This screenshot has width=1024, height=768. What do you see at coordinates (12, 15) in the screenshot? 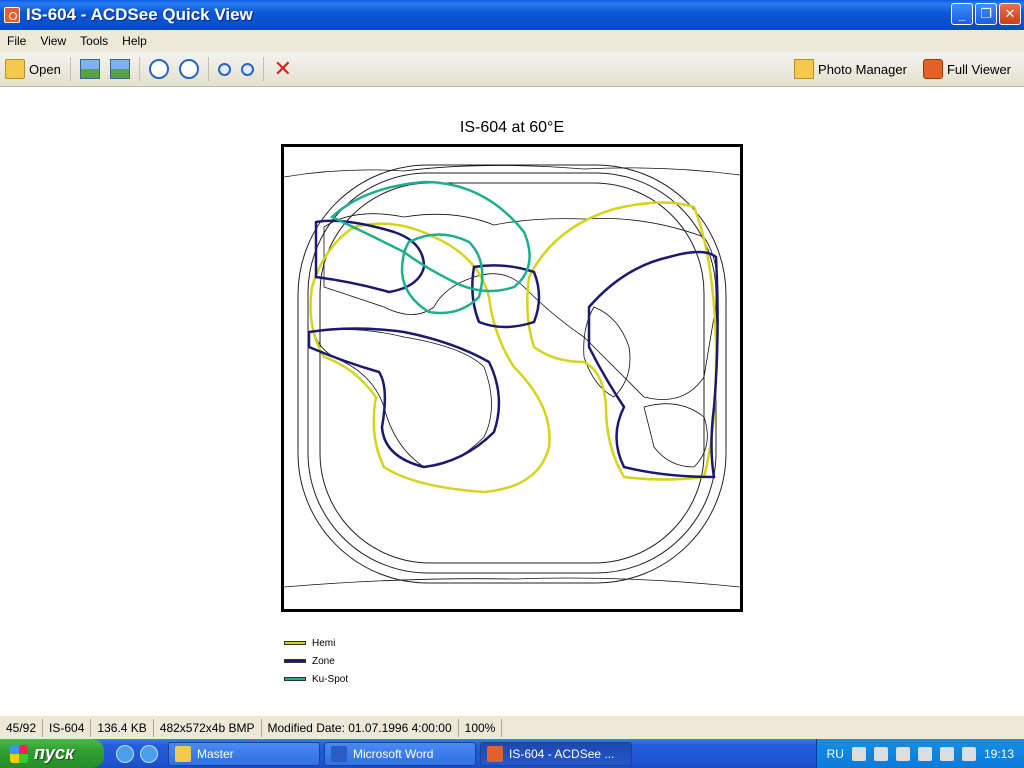
I see `acdsee-app-icon` at bounding box center [12, 15].